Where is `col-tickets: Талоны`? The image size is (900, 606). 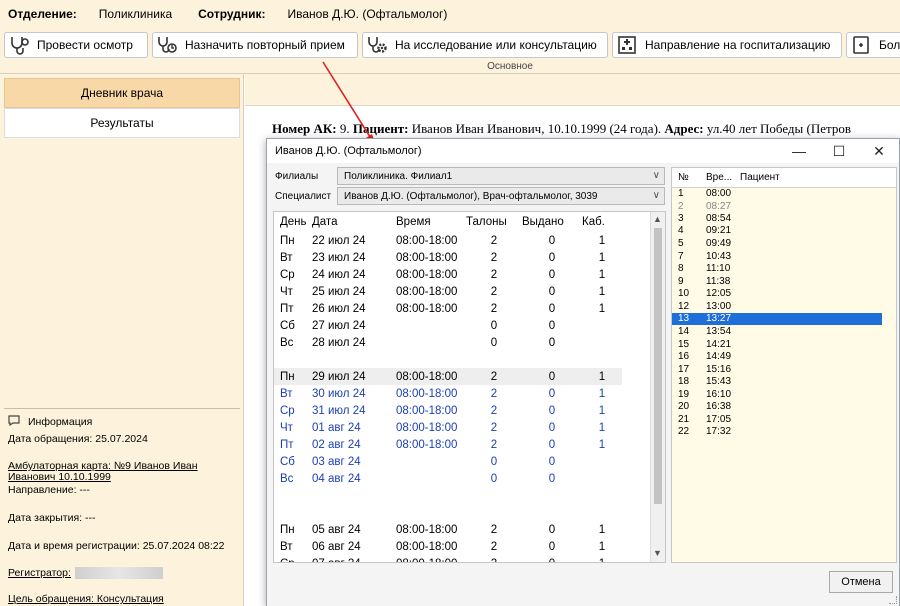 col-tickets: Талоны is located at coordinates (494, 222).